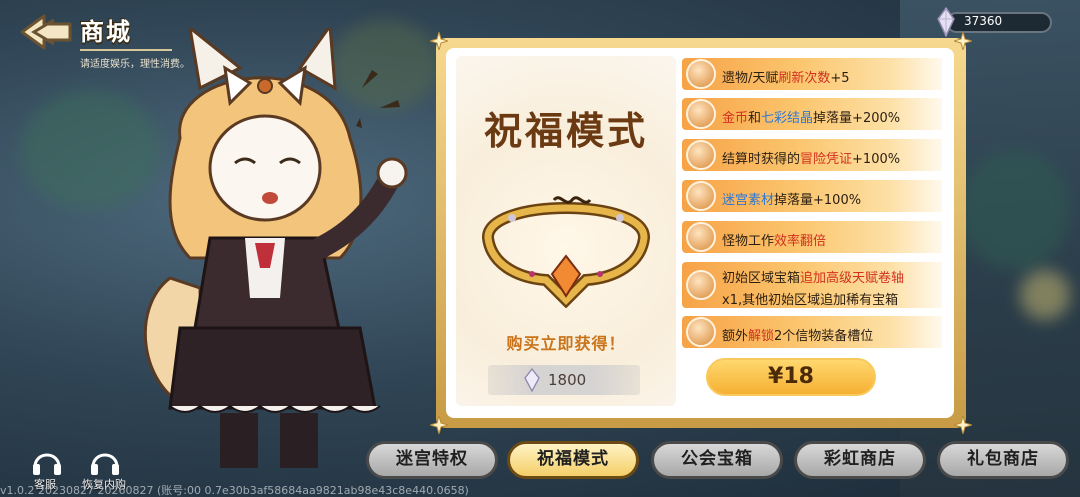 The image size is (1080, 497). Describe the element at coordinates (566, 252) in the screenshot. I see `blessing-circlet-icon` at that location.